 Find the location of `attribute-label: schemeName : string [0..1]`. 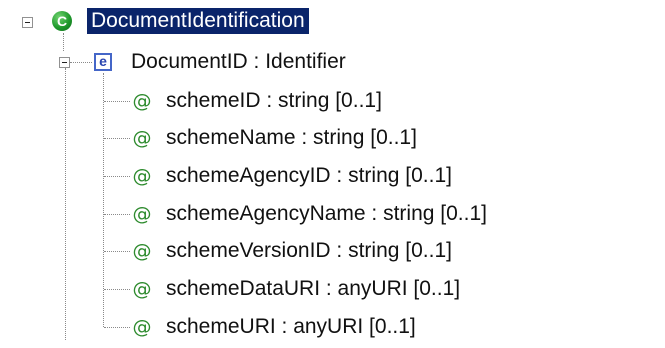

attribute-label: schemeName : string [0..1] is located at coordinates (291, 137).